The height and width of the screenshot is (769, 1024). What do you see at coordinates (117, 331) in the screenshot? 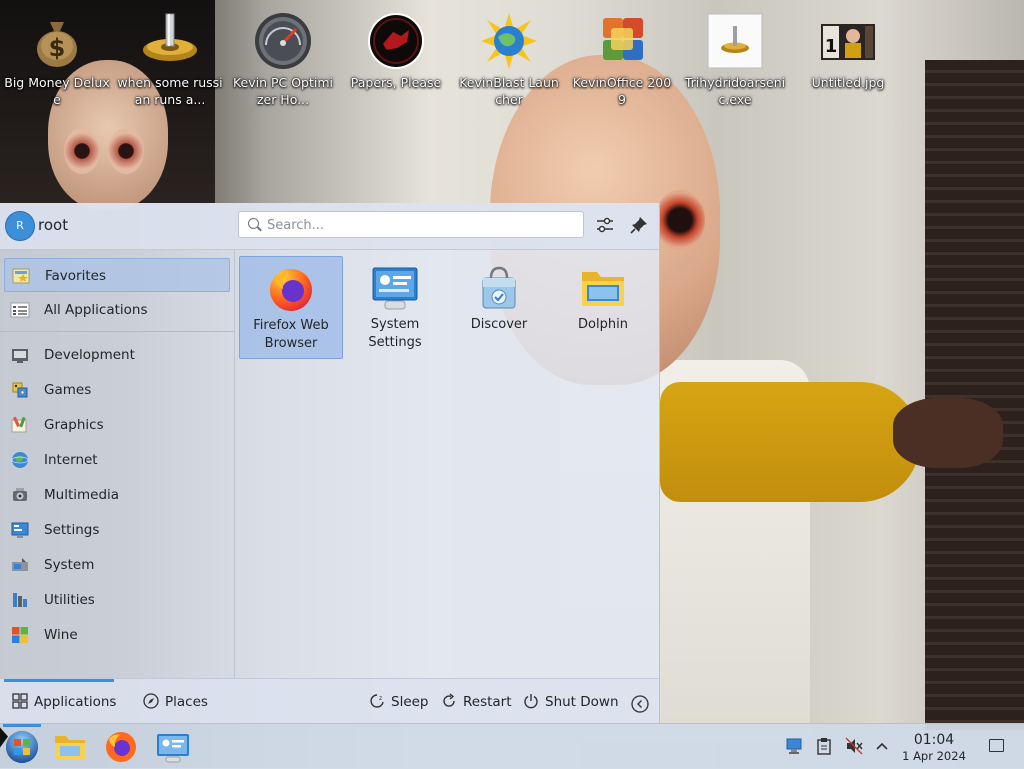
I see `divider` at bounding box center [117, 331].